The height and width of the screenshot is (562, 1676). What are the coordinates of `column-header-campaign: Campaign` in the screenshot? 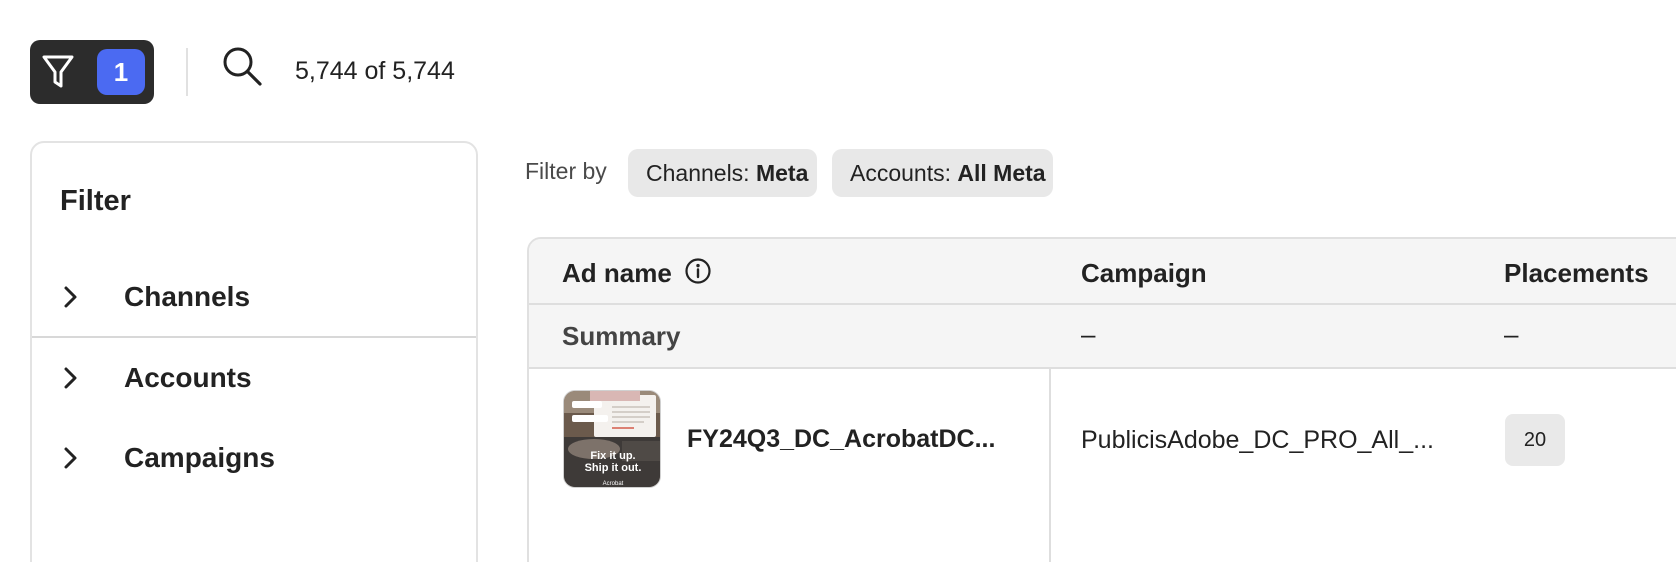 It's located at (1144, 273).